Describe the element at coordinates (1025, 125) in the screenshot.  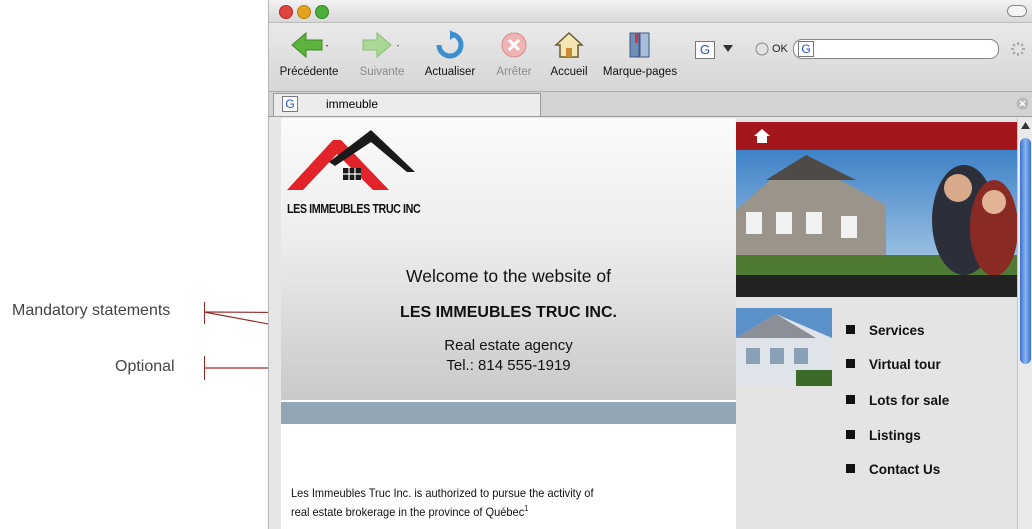
I see `scroll-up-arrow-icon` at that location.